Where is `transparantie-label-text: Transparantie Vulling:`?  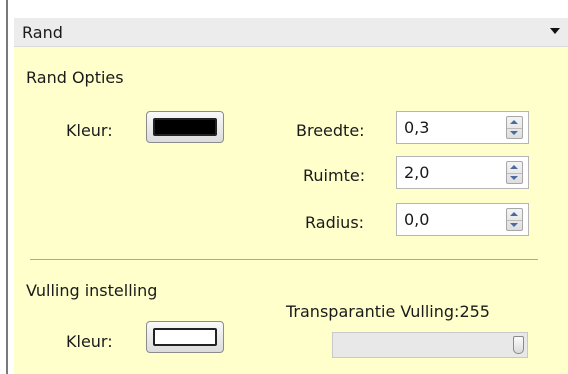
transparantie-label-text: Transparantie Vulling: is located at coordinates (373, 311).